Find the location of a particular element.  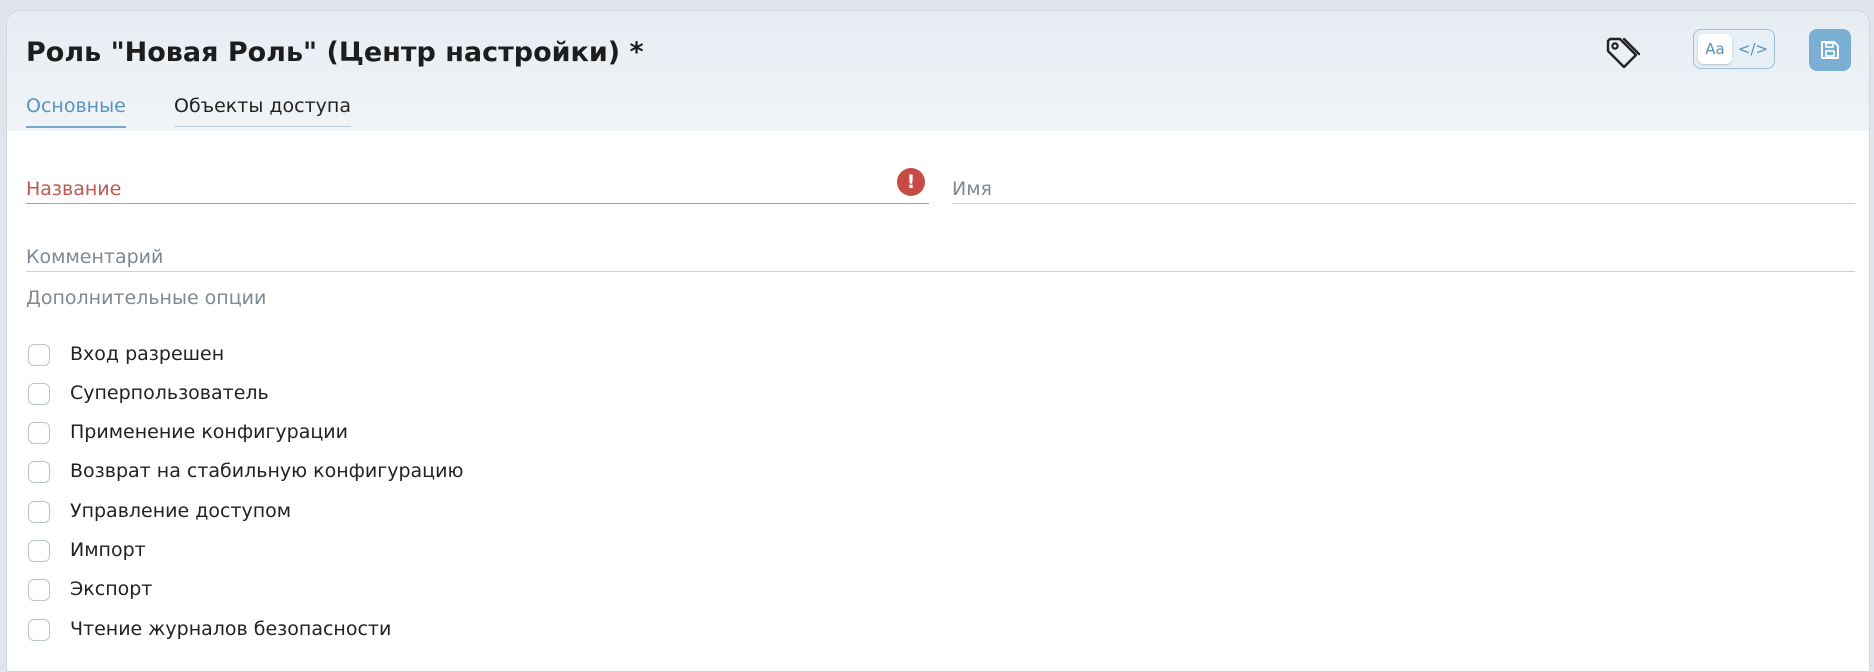

option-label: Применение конфигурации is located at coordinates (209, 432).